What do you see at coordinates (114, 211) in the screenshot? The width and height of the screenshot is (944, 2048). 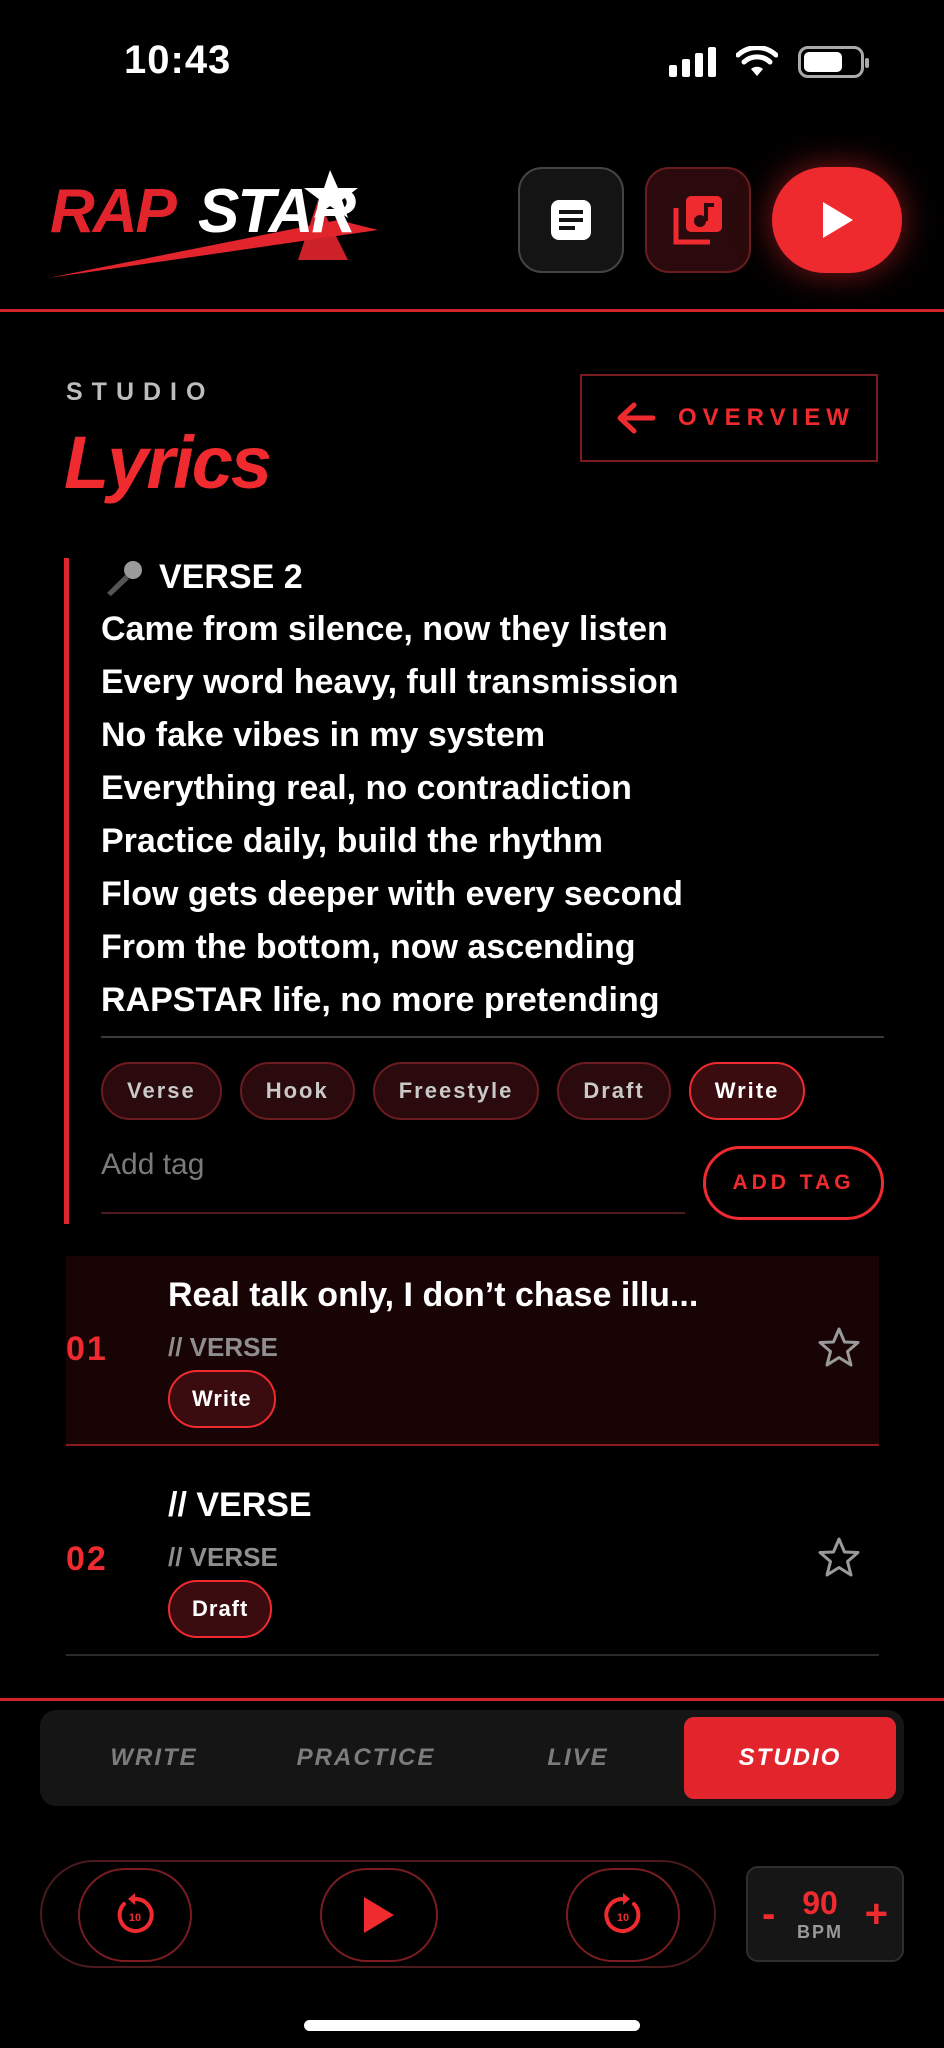 I see `svg-text: RAP` at bounding box center [114, 211].